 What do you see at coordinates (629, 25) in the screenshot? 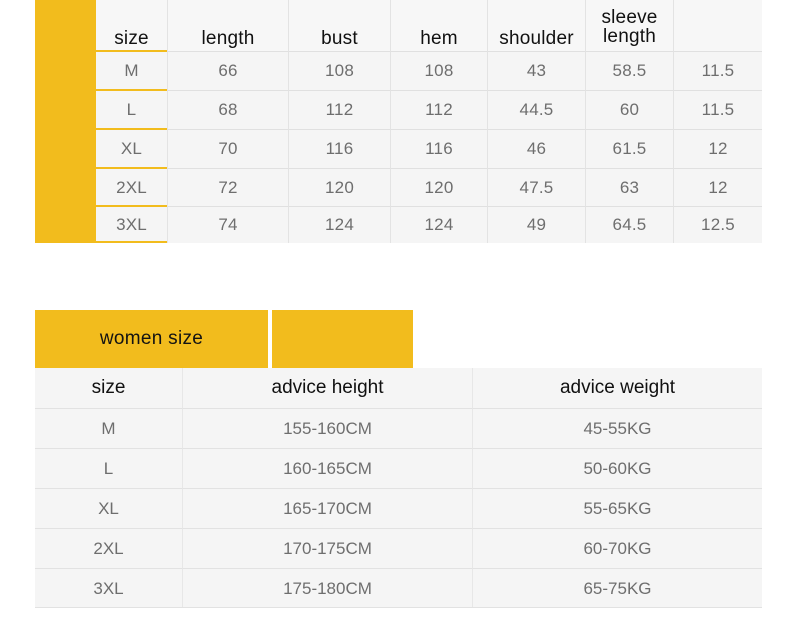
I see `column-header-sleeve-length: sleeve length` at bounding box center [629, 25].